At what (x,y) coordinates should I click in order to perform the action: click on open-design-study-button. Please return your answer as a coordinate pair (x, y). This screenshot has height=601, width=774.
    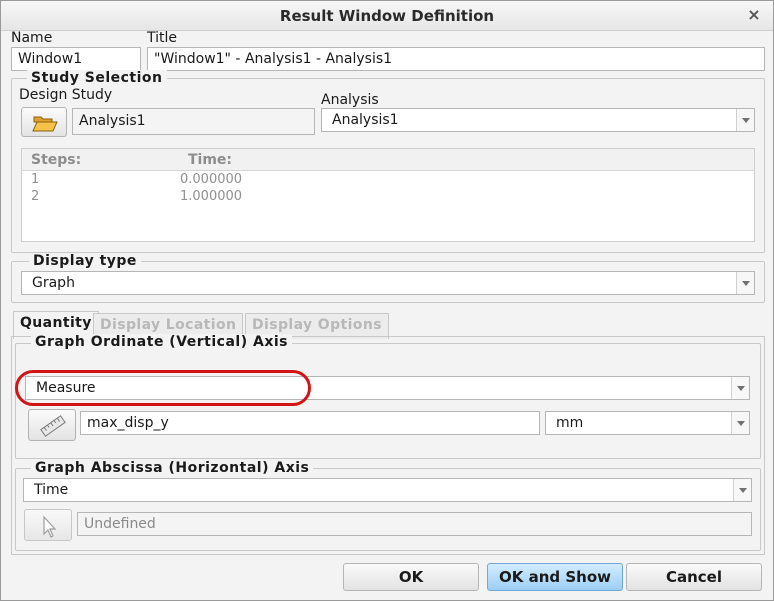
    Looking at the image, I should click on (44, 122).